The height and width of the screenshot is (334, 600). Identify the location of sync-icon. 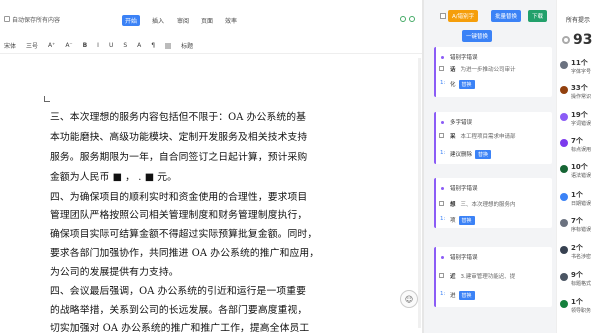
(403, 19).